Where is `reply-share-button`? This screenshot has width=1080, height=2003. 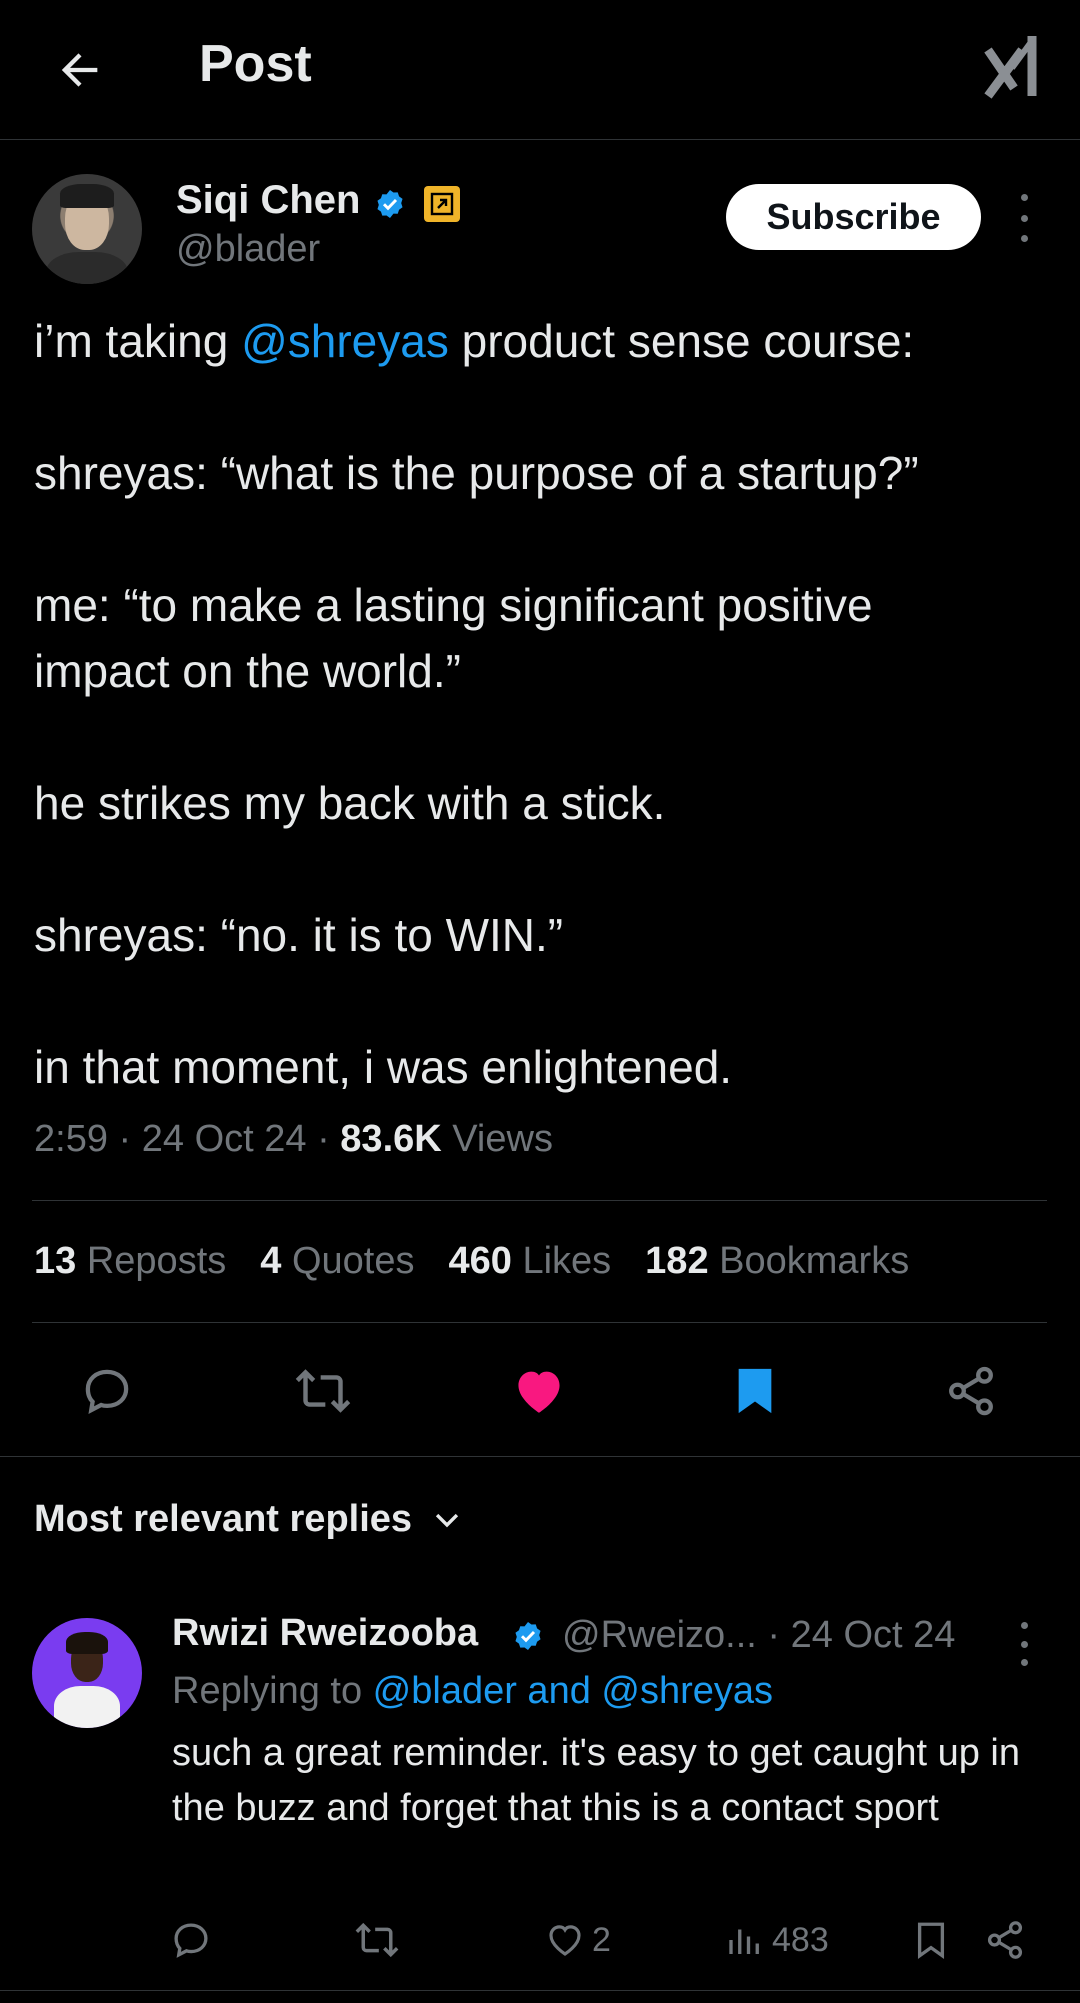
reply-share-button is located at coordinates (1005, 1940).